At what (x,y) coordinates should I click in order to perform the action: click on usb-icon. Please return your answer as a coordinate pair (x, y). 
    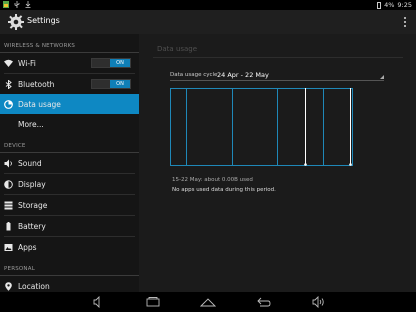
    Looking at the image, I should click on (17, 4).